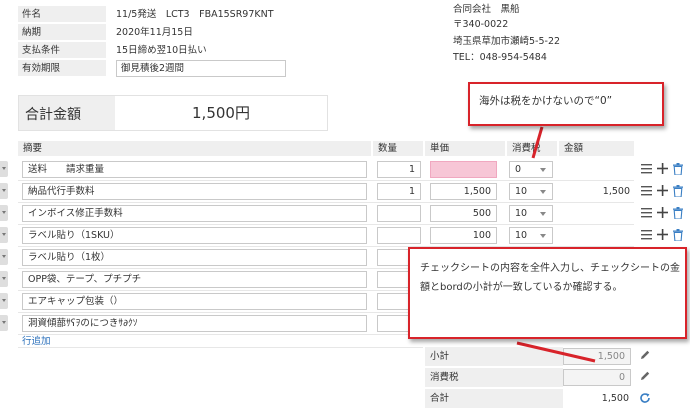 This screenshot has width=690, height=409. Describe the element at coordinates (556, 244) in the screenshot. I see `callout-connectors` at that location.